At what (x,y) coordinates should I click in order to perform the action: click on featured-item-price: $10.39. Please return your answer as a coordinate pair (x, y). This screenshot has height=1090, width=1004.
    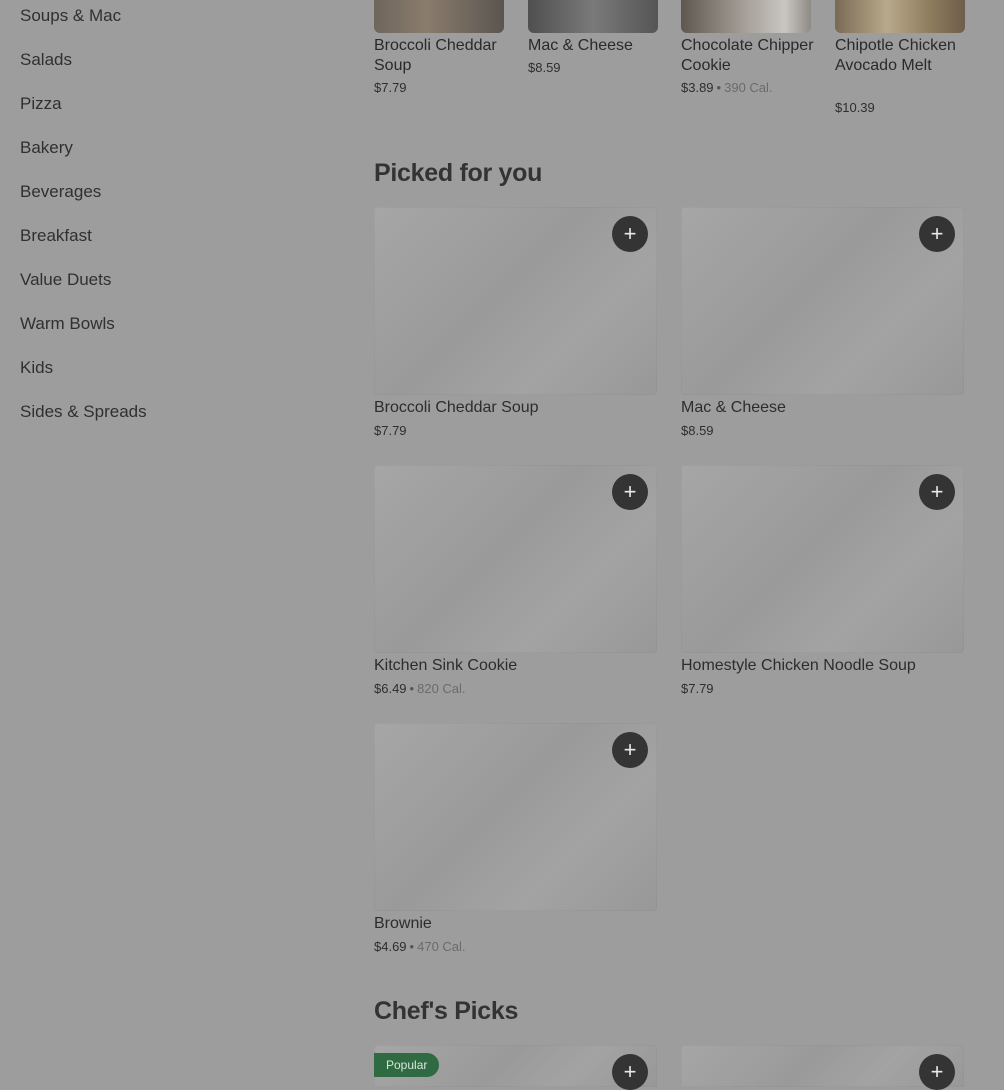
    Looking at the image, I should click on (855, 107).